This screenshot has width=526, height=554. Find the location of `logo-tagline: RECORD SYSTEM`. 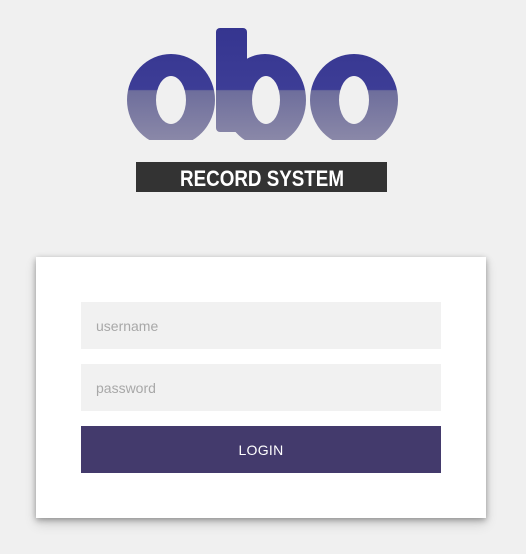

logo-tagline: RECORD SYSTEM is located at coordinates (262, 178).